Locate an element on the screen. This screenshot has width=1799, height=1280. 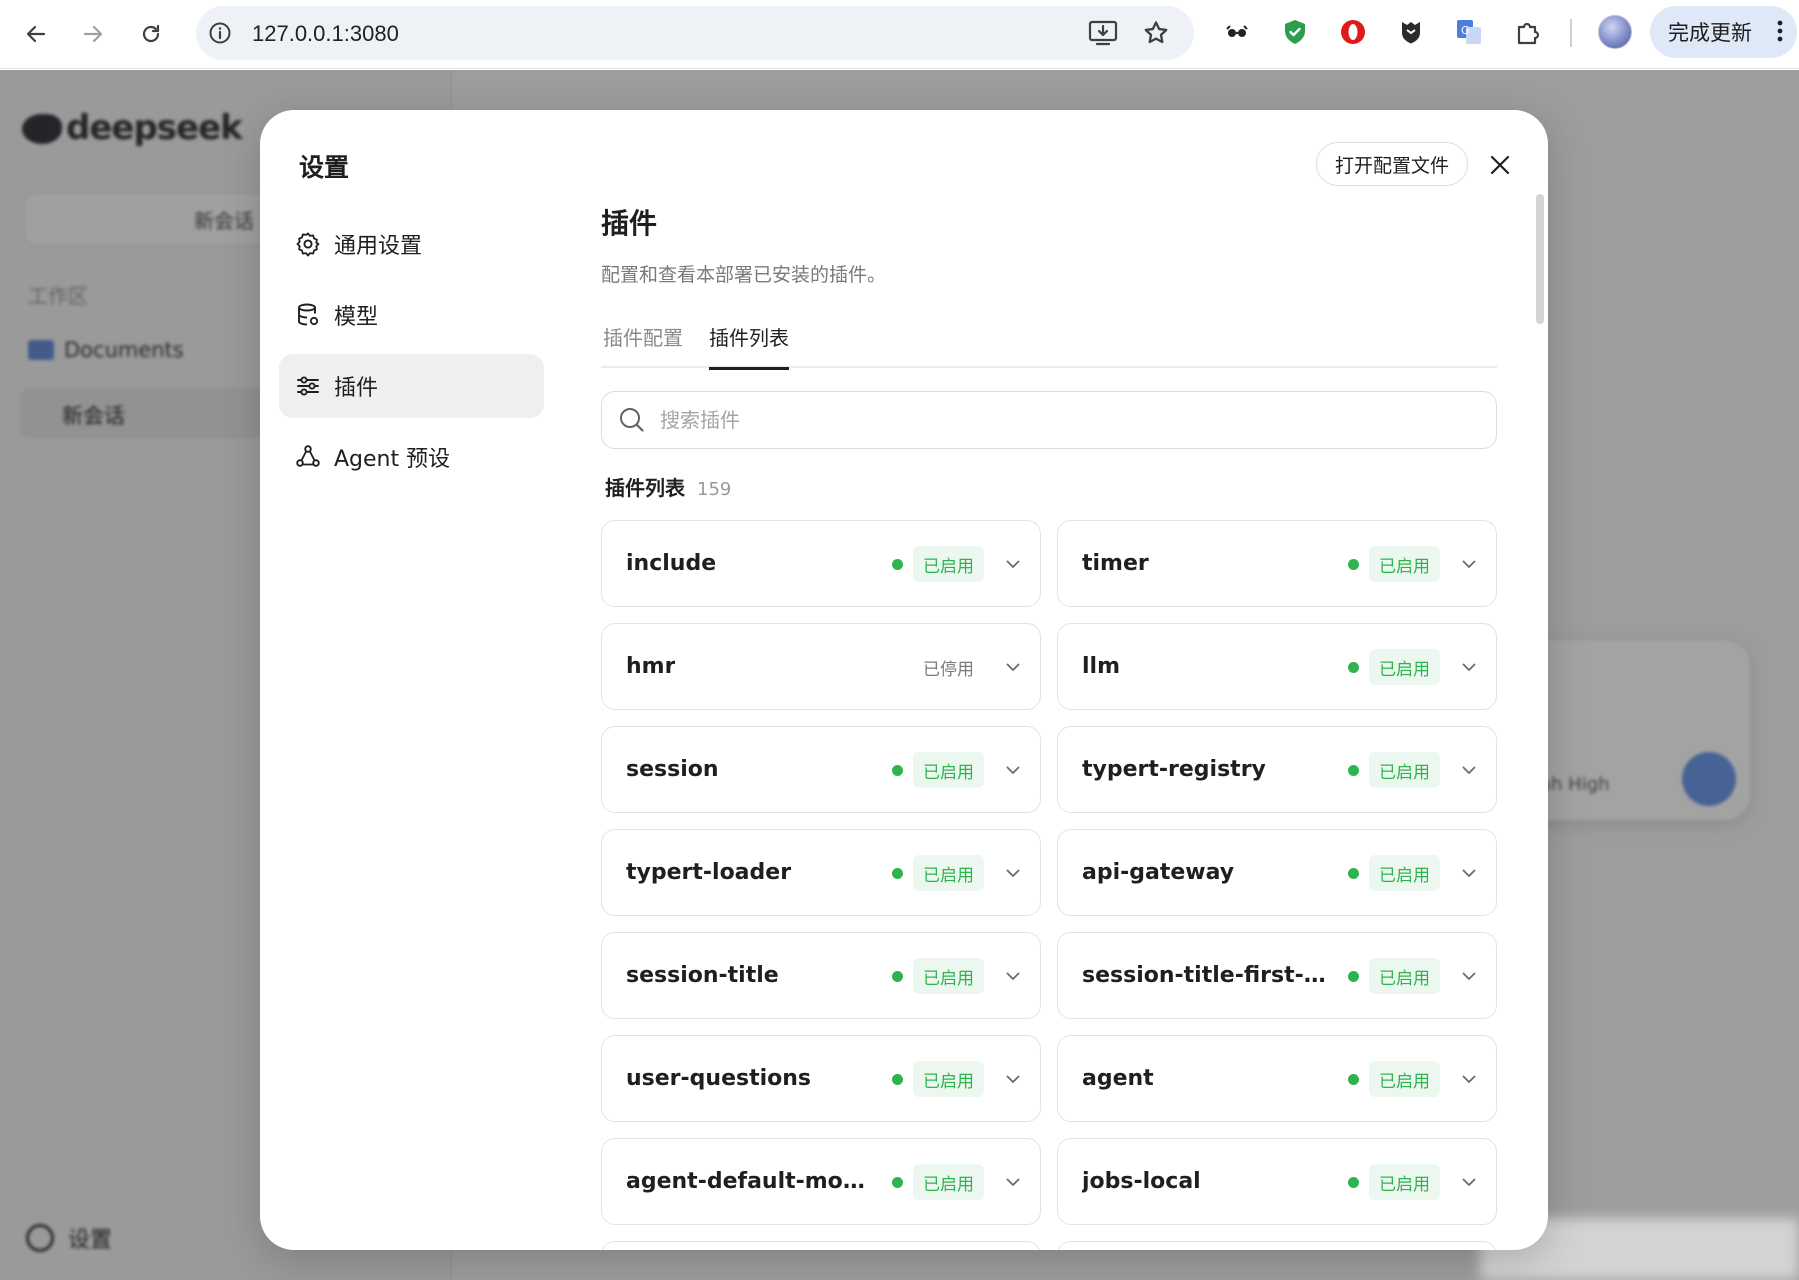
plugin-tabs: 插件配置 插件列表 is located at coordinates (1049, 339).